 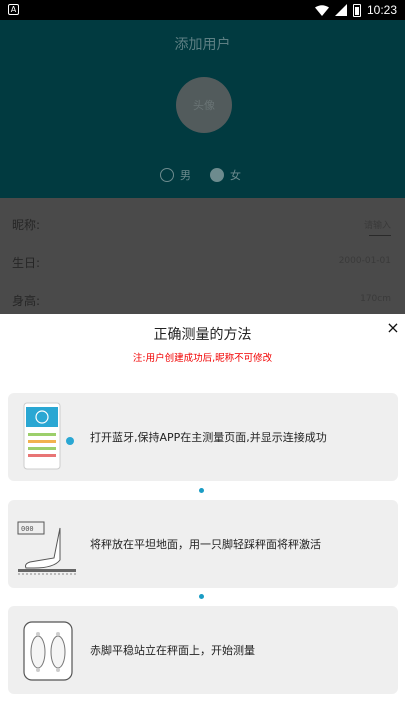 What do you see at coordinates (208, 437) in the screenshot?
I see `step-text: 打开蓝牙,保持APP在主测量页面,并显示连接成功` at bounding box center [208, 437].